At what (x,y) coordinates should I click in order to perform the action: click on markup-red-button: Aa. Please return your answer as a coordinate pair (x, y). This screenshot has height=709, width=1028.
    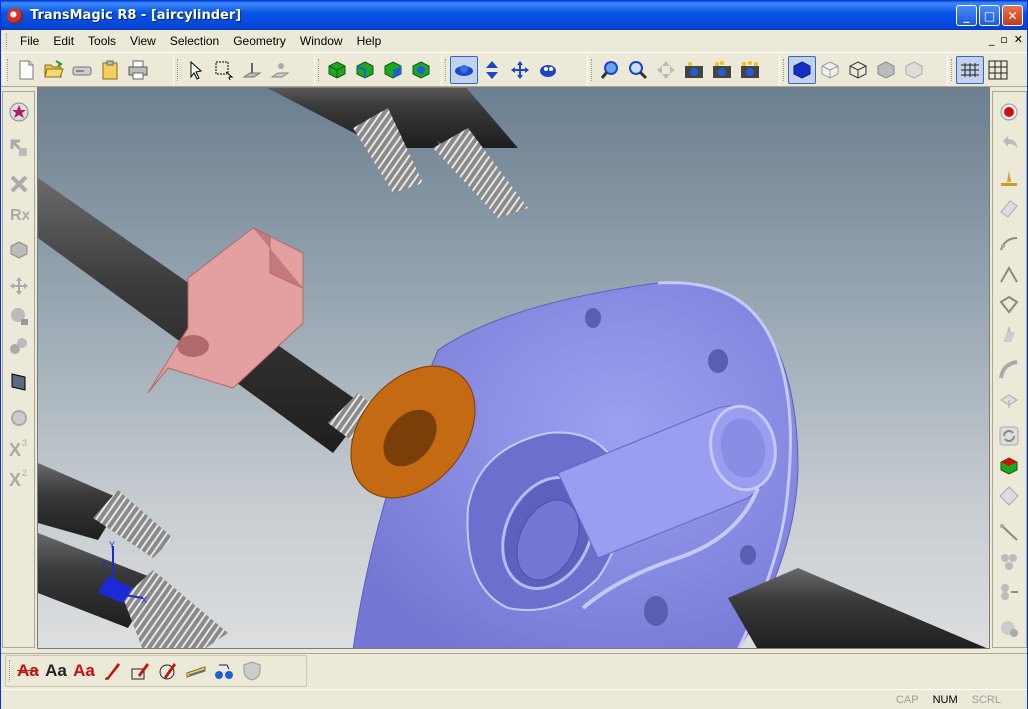
    Looking at the image, I should click on (28, 671).